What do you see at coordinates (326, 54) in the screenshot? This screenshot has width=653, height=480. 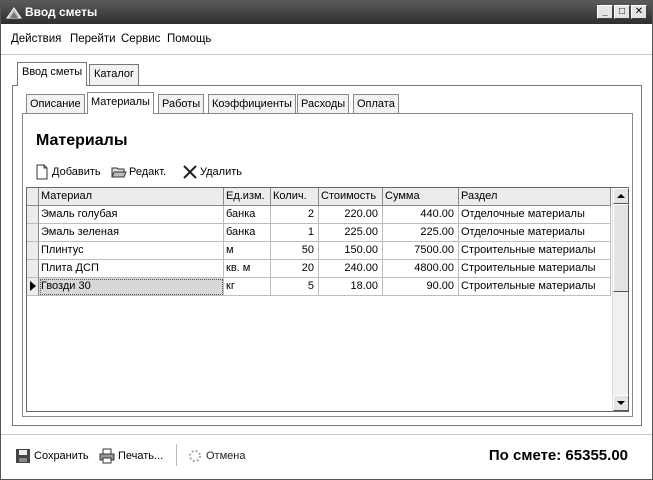 I see `menu-divider` at bounding box center [326, 54].